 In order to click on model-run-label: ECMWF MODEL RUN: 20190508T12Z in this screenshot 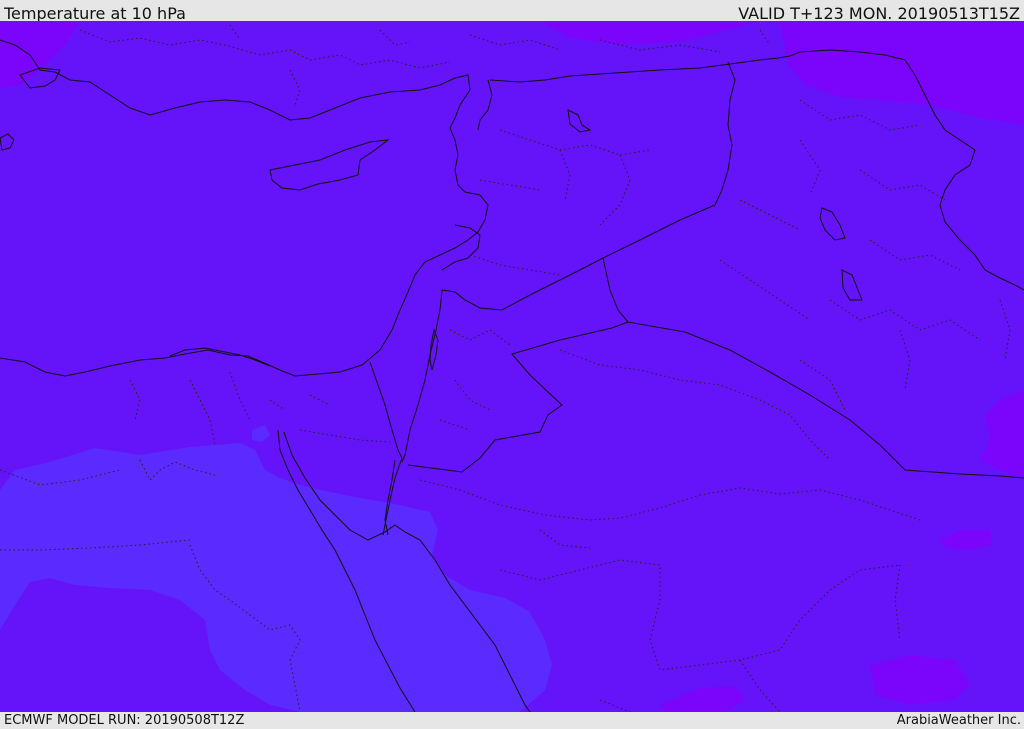, I will do `click(124, 720)`.